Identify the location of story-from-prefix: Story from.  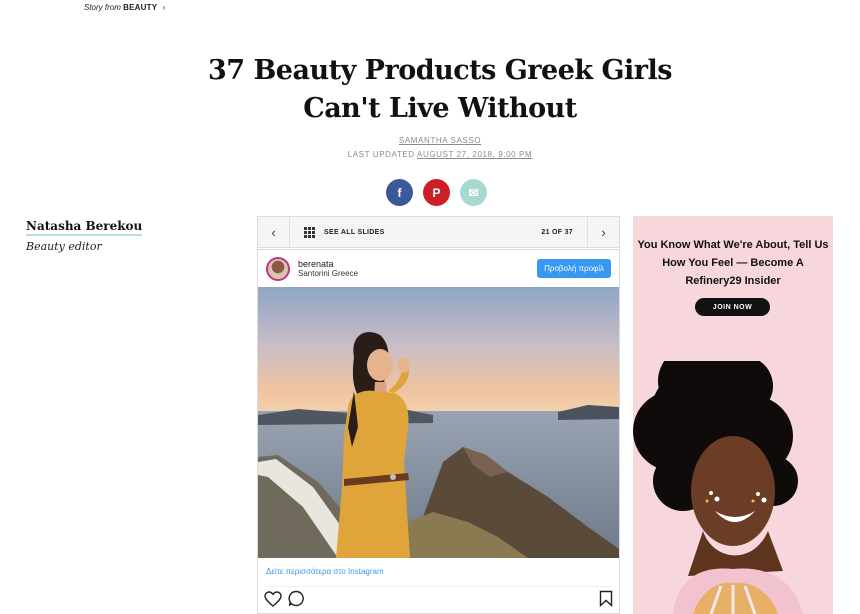
(102, 7).